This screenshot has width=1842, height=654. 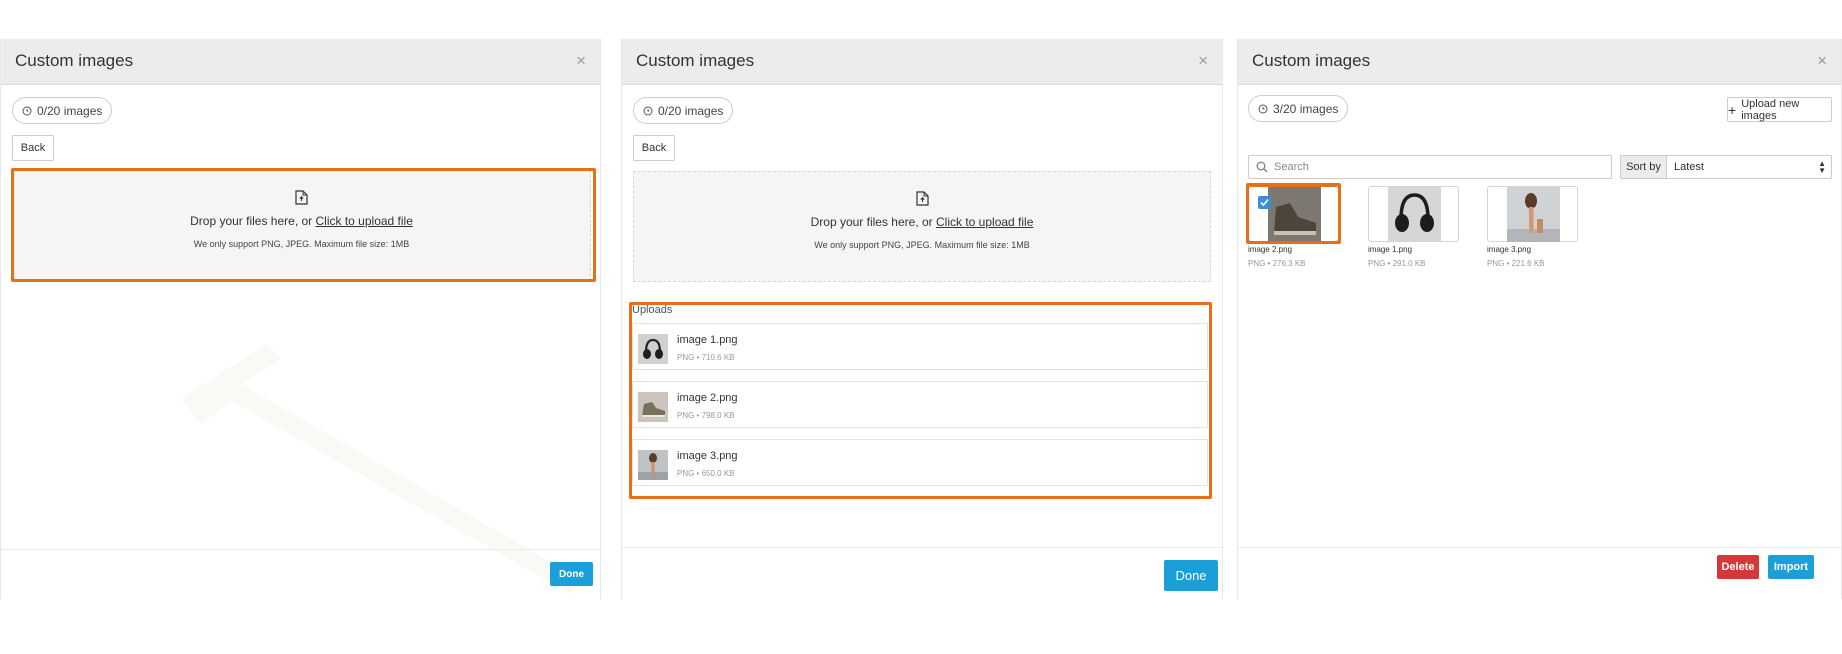 I want to click on image-count-badge: 3/20 images, so click(x=1298, y=108).